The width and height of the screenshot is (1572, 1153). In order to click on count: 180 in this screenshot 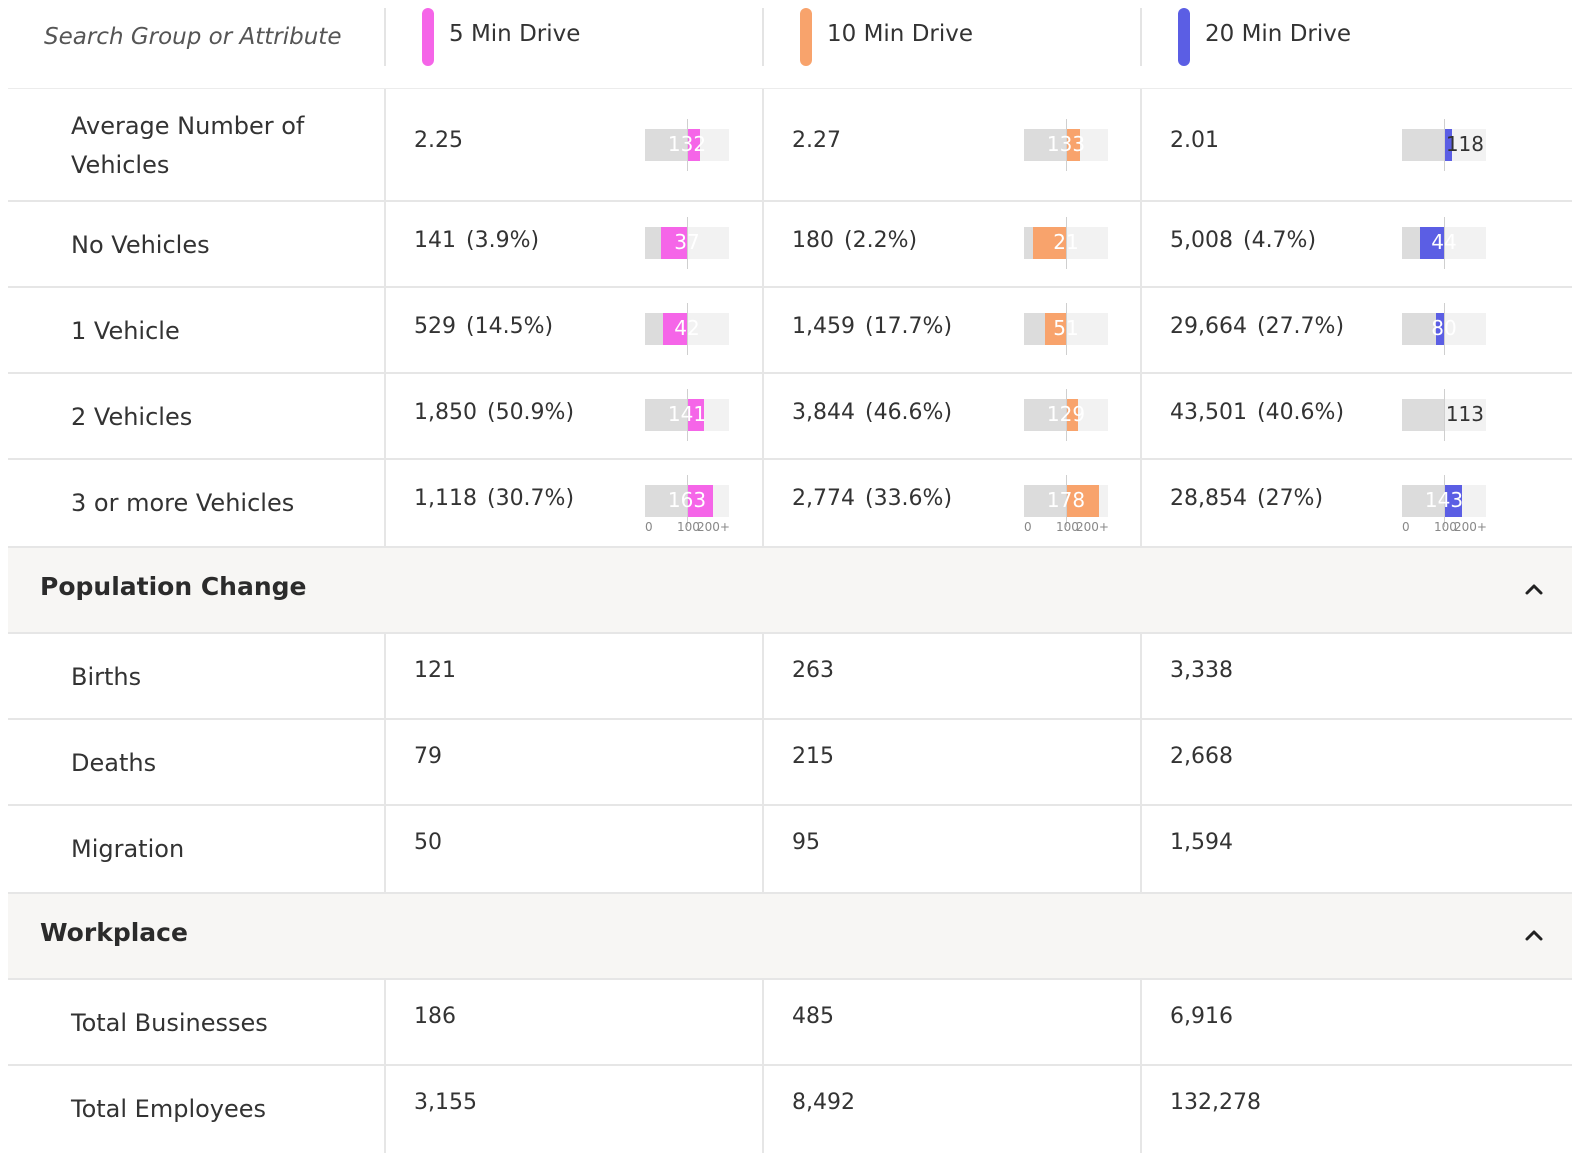, I will do `click(813, 240)`.